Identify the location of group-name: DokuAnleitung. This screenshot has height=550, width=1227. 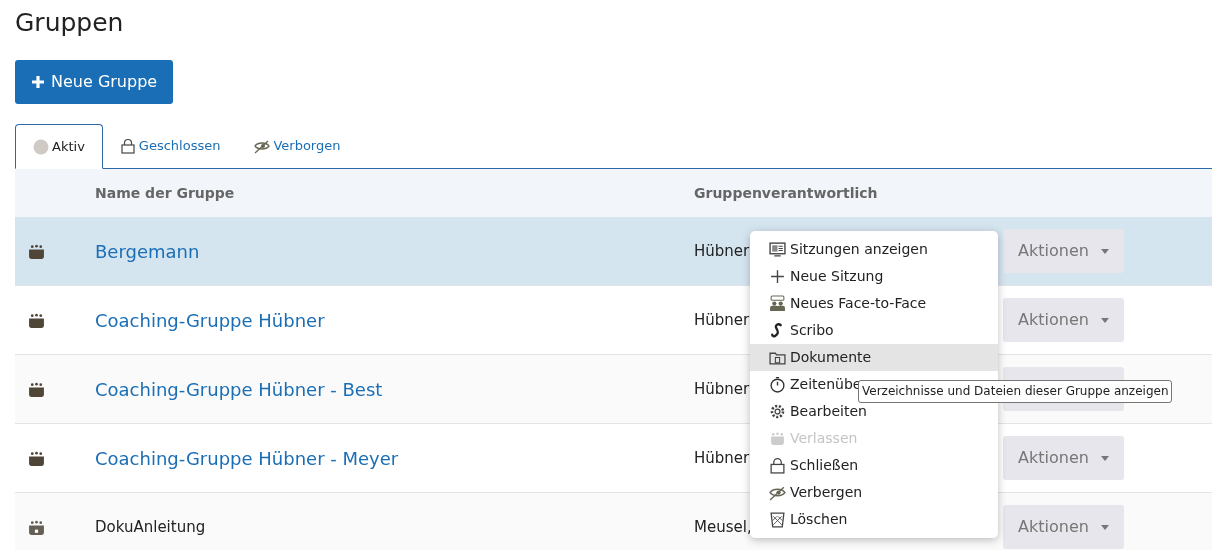
(150, 527).